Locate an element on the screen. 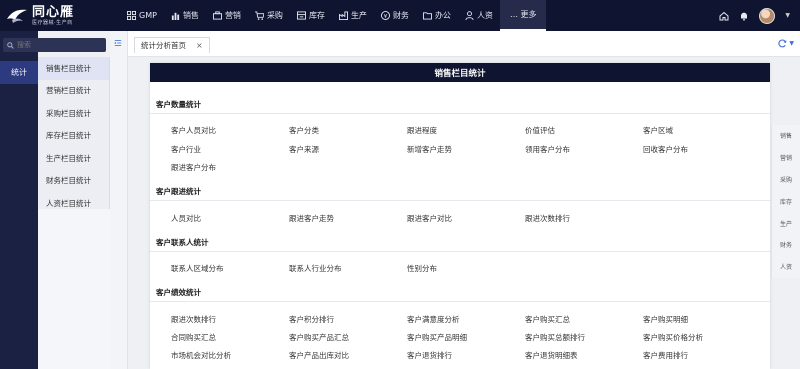 This screenshot has width=800, height=369. right-nav-hr: 人资 is located at coordinates (786, 267).